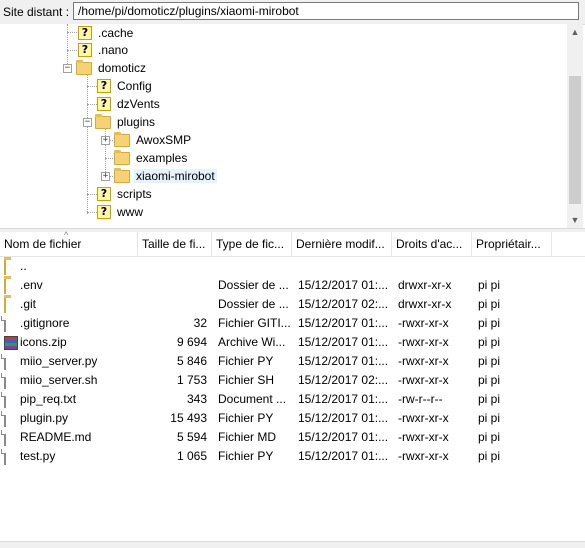 The height and width of the screenshot is (548, 585). I want to click on file-owner, so click(513, 266).